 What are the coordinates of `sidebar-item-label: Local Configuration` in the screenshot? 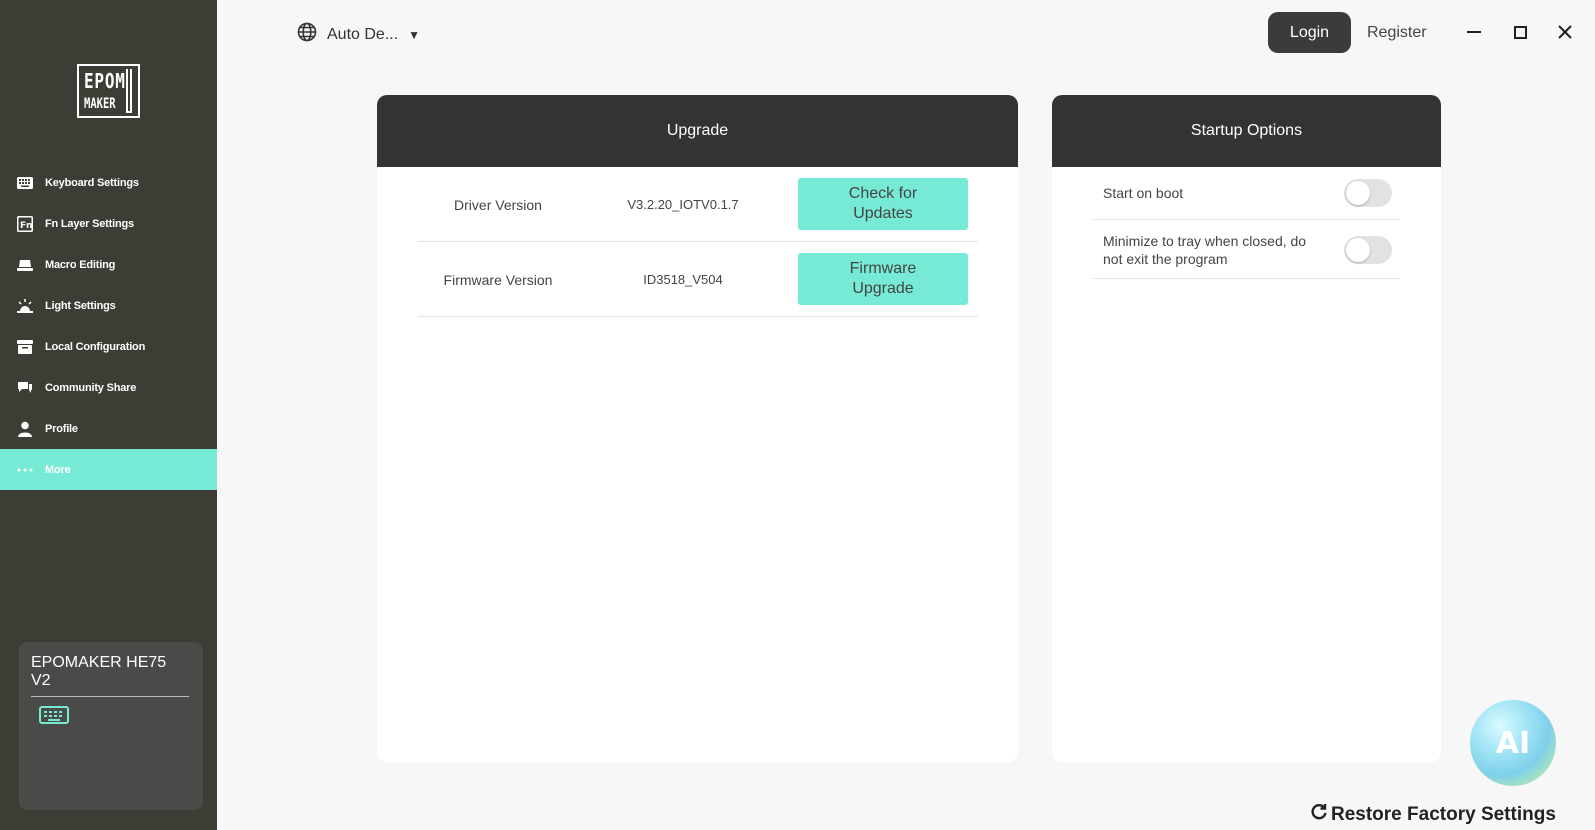 It's located at (95, 346).